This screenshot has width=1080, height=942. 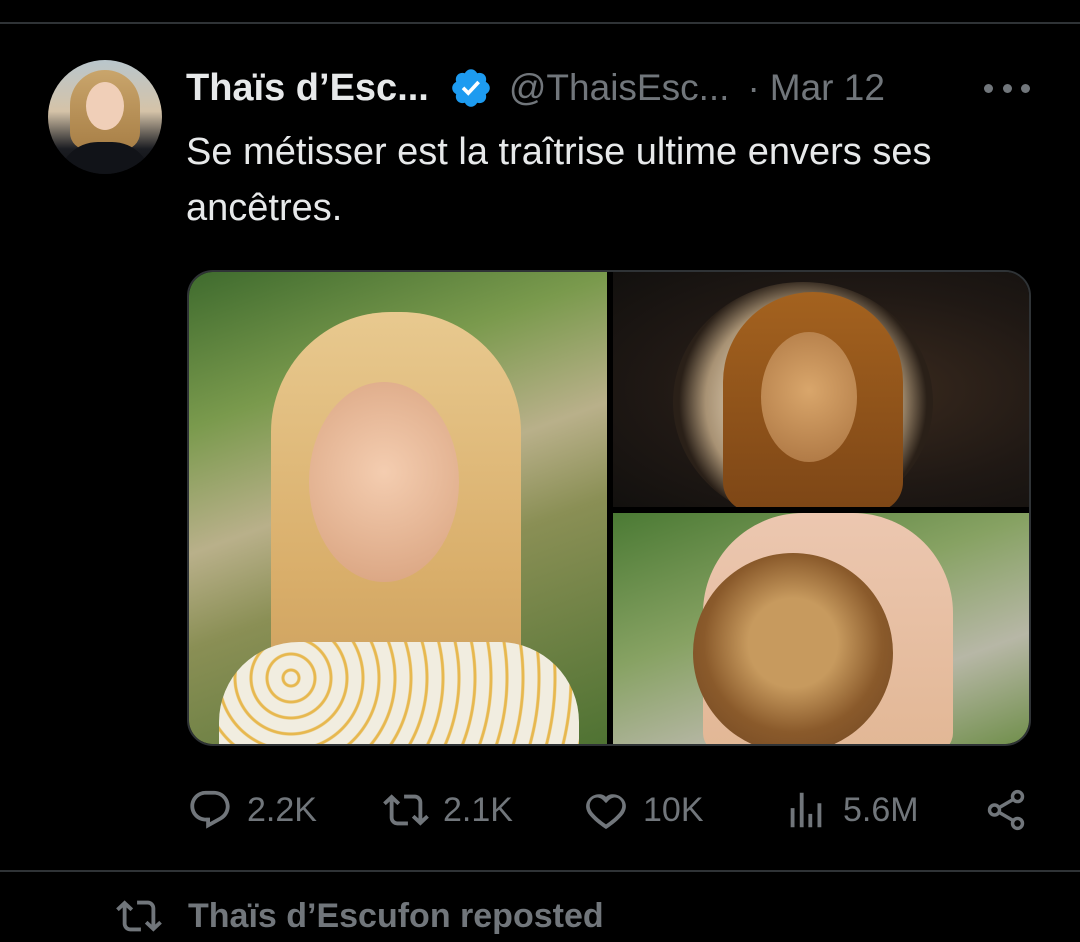 I want to click on bottom-divider, so click(x=540, y=871).